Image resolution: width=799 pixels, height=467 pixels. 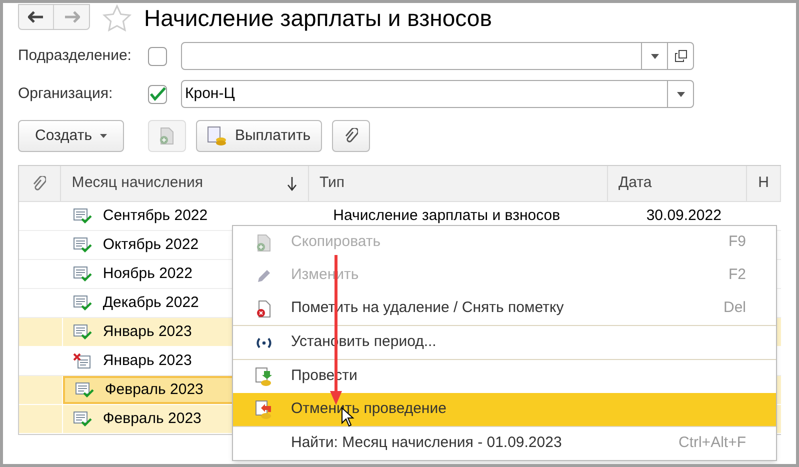 I want to click on star-icon, so click(x=117, y=18).